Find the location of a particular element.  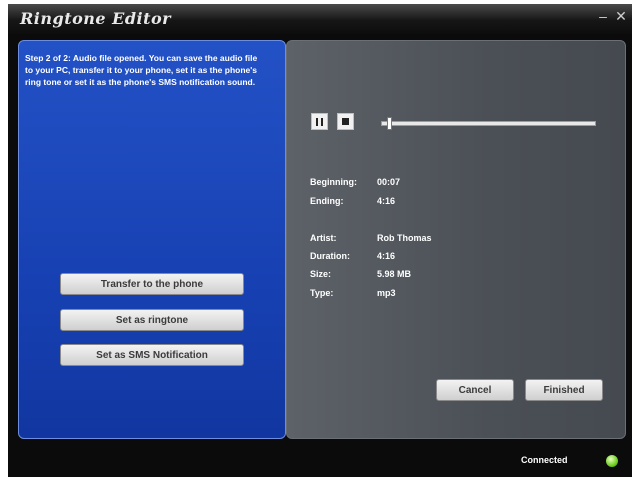

stop-icon is located at coordinates (345, 121).